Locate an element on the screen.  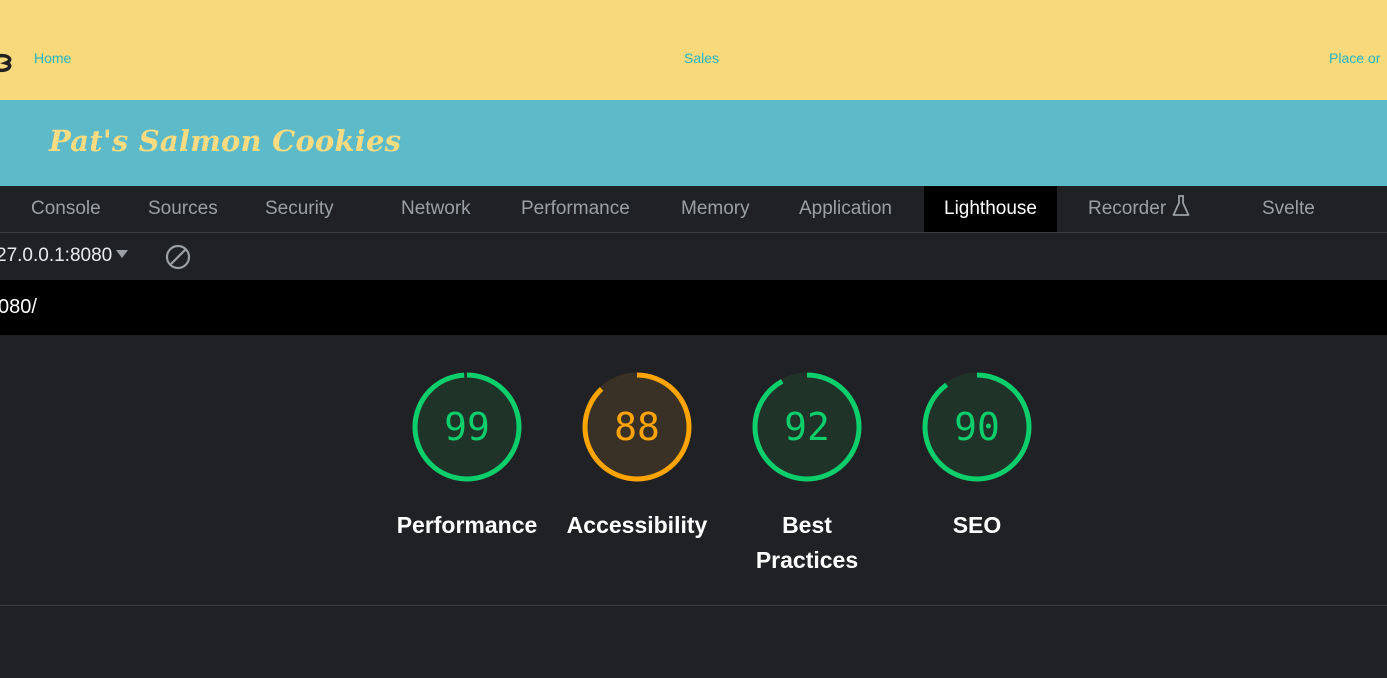
gauge-ring: 88 is located at coordinates (637, 427).